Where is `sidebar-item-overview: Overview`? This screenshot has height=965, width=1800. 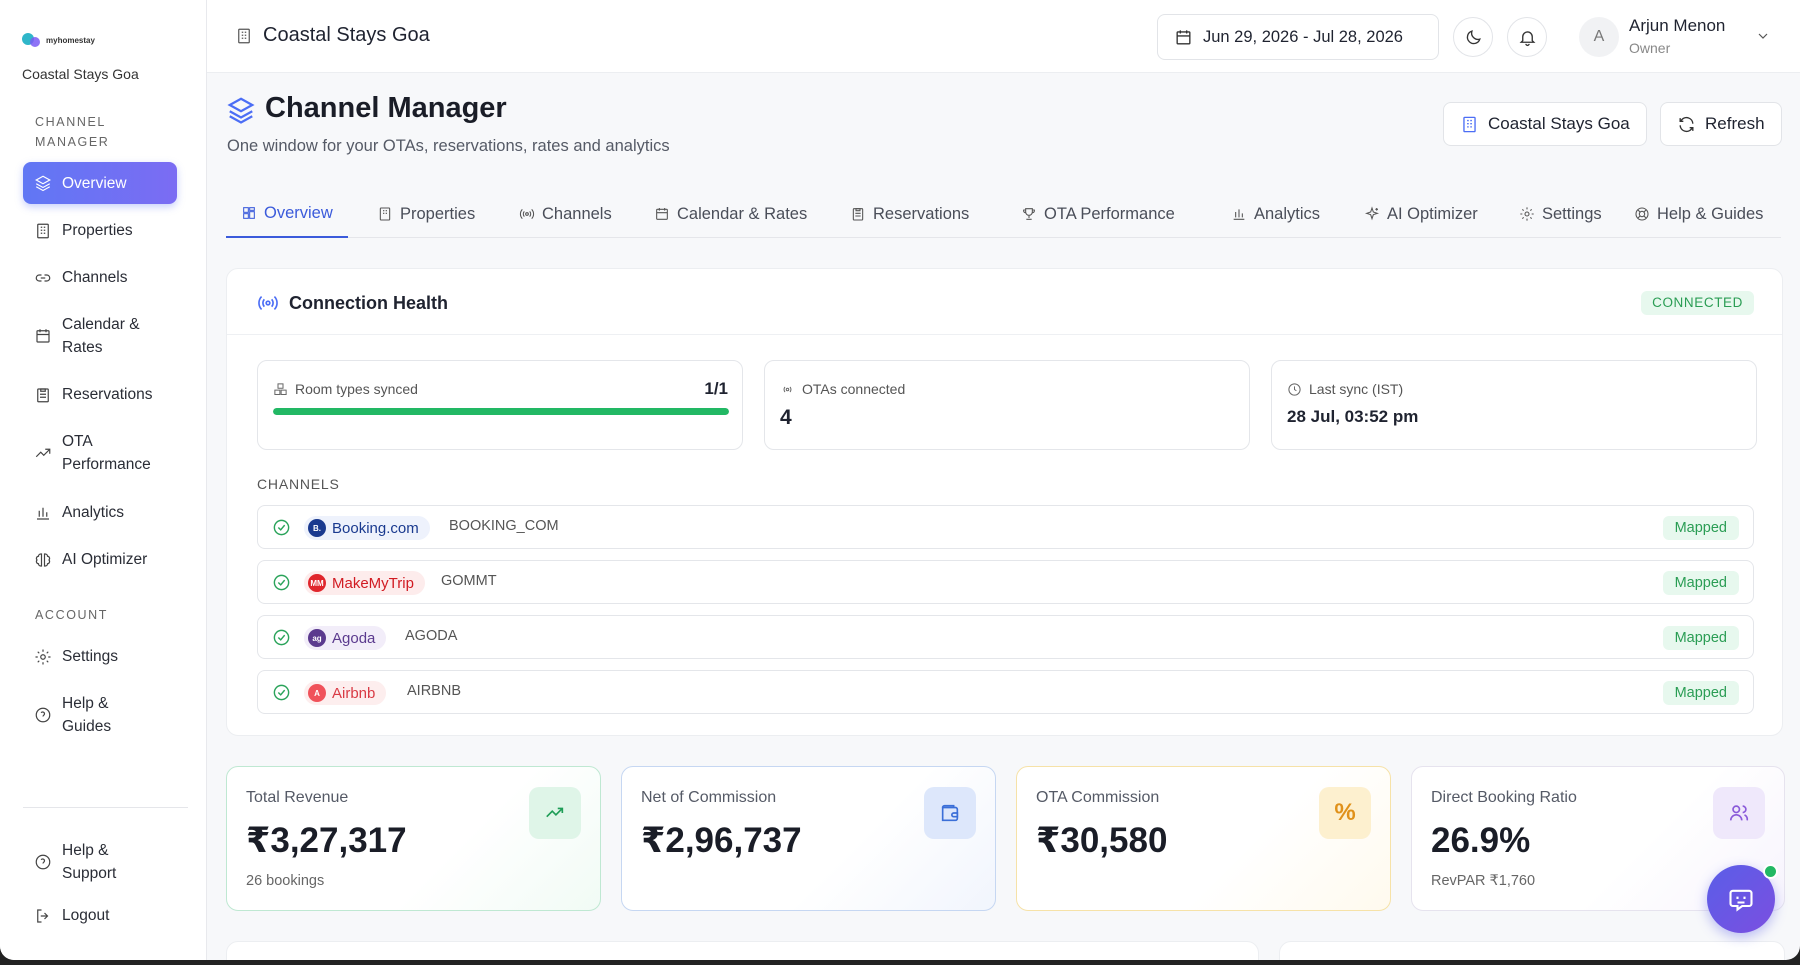
sidebar-item-overview: Overview is located at coordinates (100, 183).